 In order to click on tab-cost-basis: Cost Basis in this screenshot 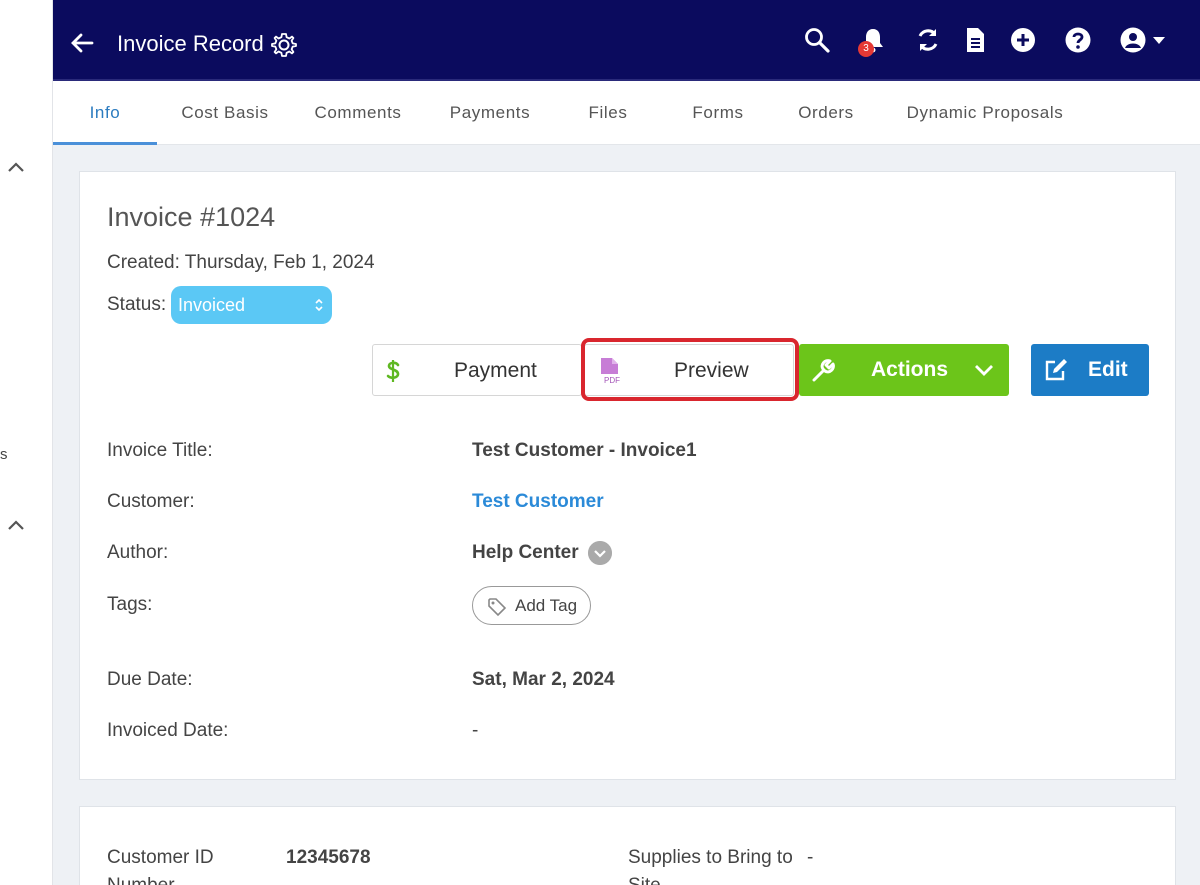, I will do `click(225, 113)`.